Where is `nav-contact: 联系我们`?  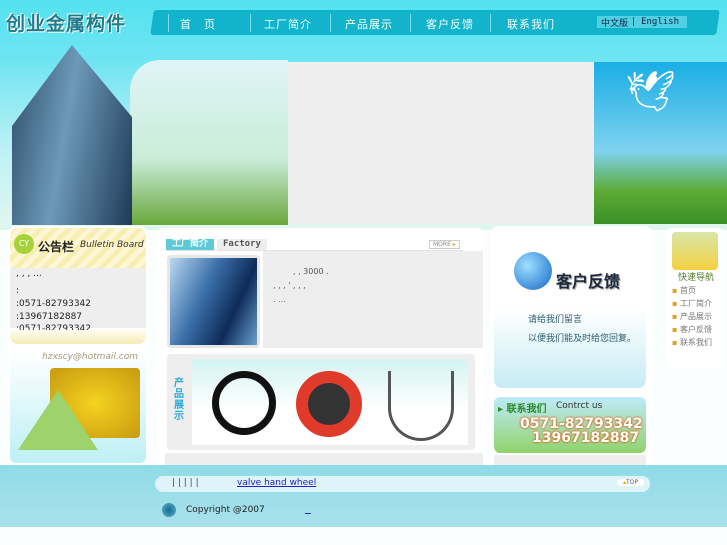
nav-contact: 联系我们 is located at coordinates (531, 24).